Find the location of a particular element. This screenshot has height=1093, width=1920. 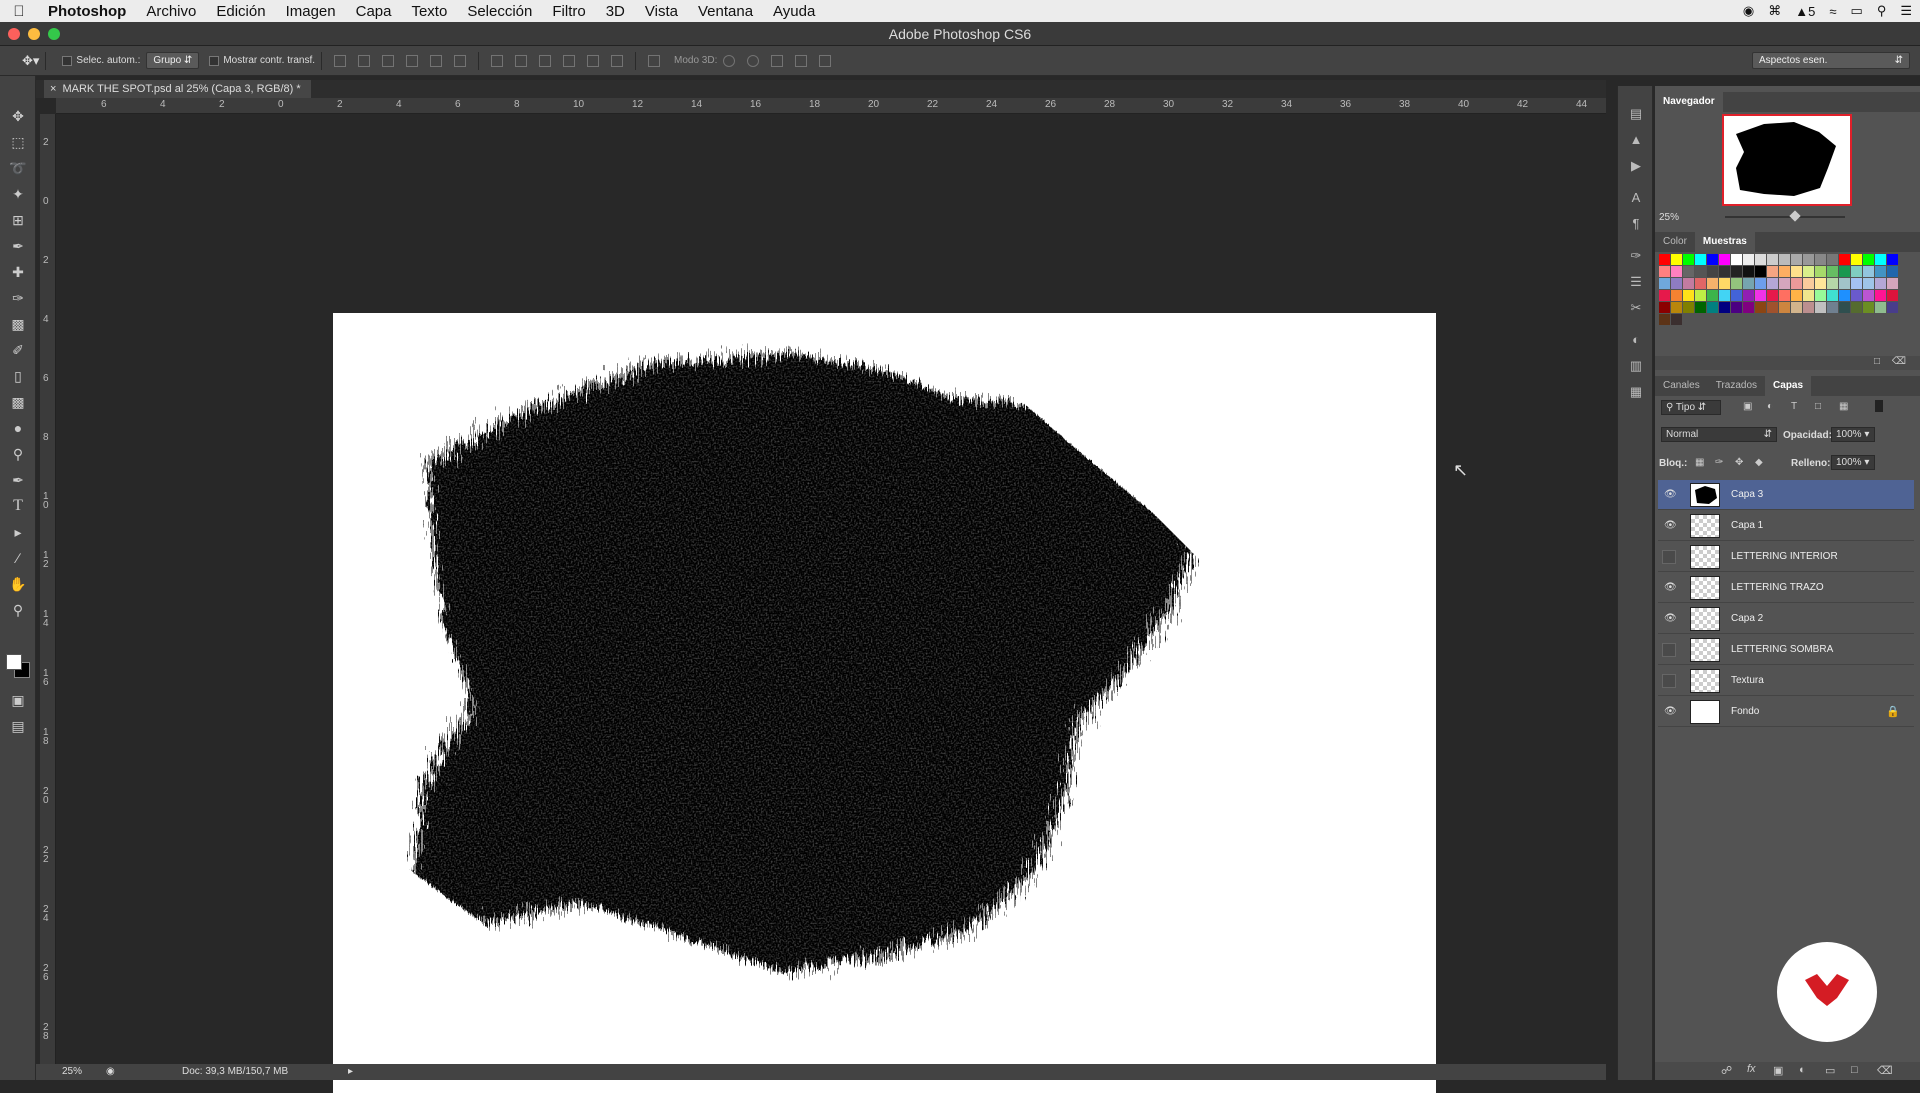

navigator-zoom-slider is located at coordinates (1785, 217).